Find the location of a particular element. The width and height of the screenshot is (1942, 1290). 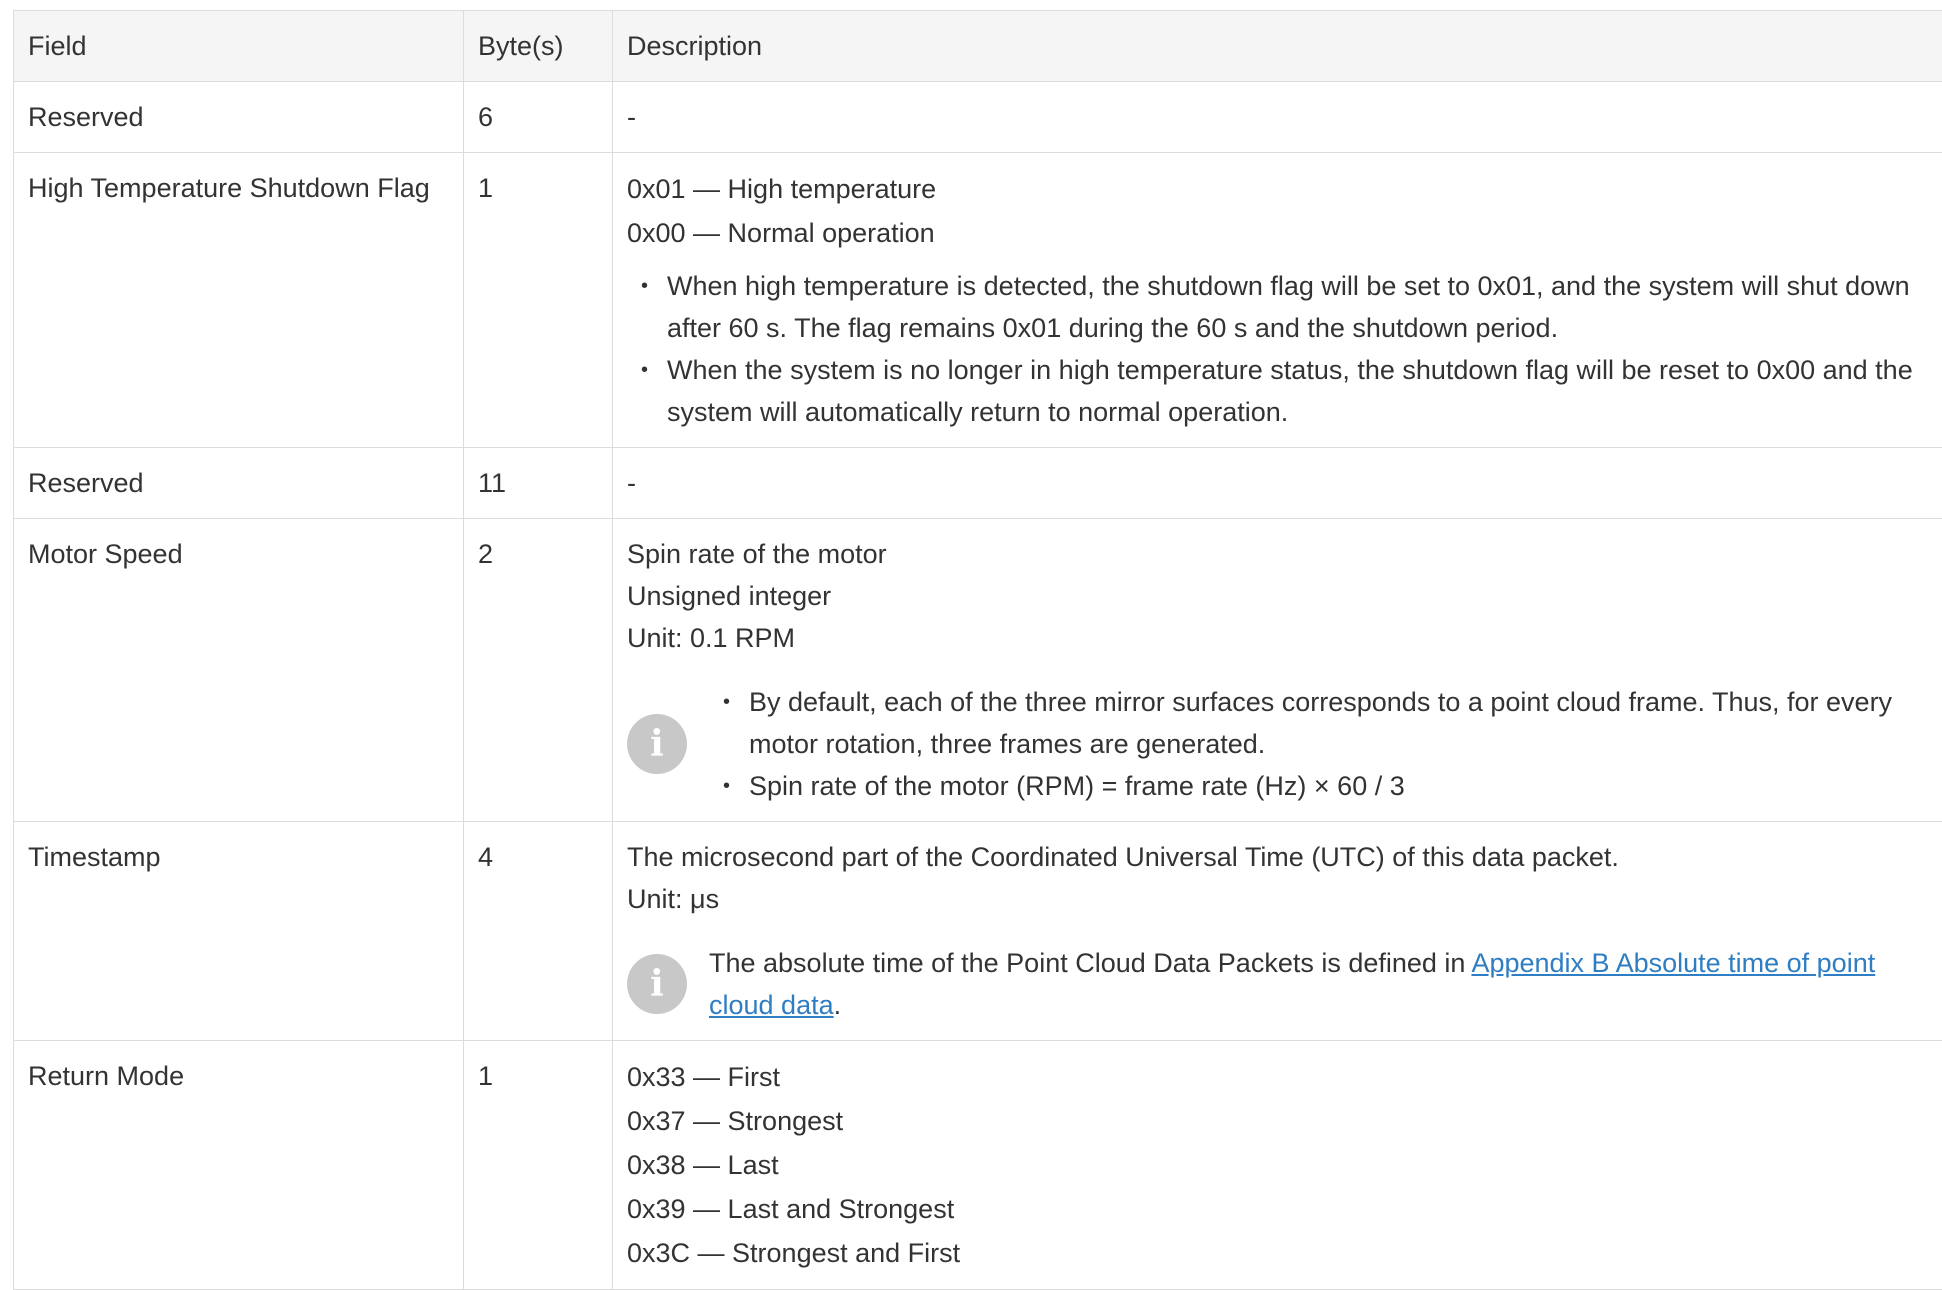

table-row-reserved-2: Reserved 11 - is located at coordinates (978, 483).